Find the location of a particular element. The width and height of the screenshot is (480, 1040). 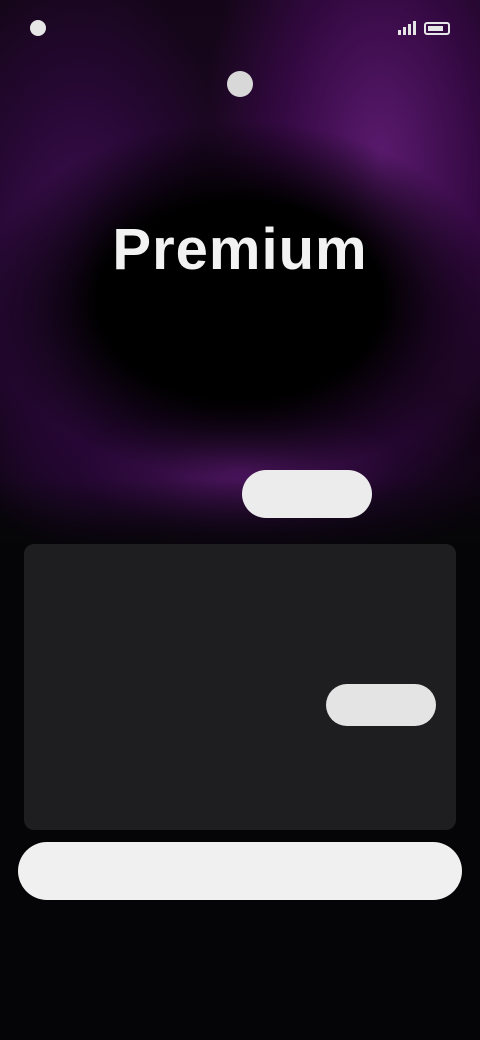

plan-tabs is located at coordinates (240, 494).